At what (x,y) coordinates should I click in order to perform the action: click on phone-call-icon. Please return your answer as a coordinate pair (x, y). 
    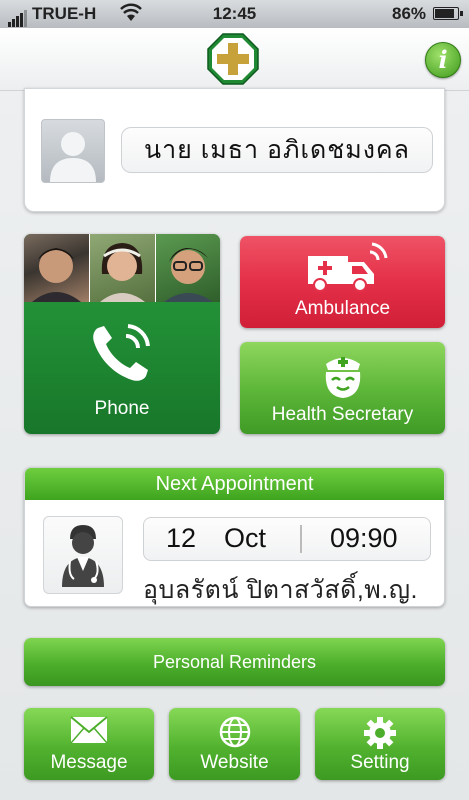
    Looking at the image, I should click on (121, 356).